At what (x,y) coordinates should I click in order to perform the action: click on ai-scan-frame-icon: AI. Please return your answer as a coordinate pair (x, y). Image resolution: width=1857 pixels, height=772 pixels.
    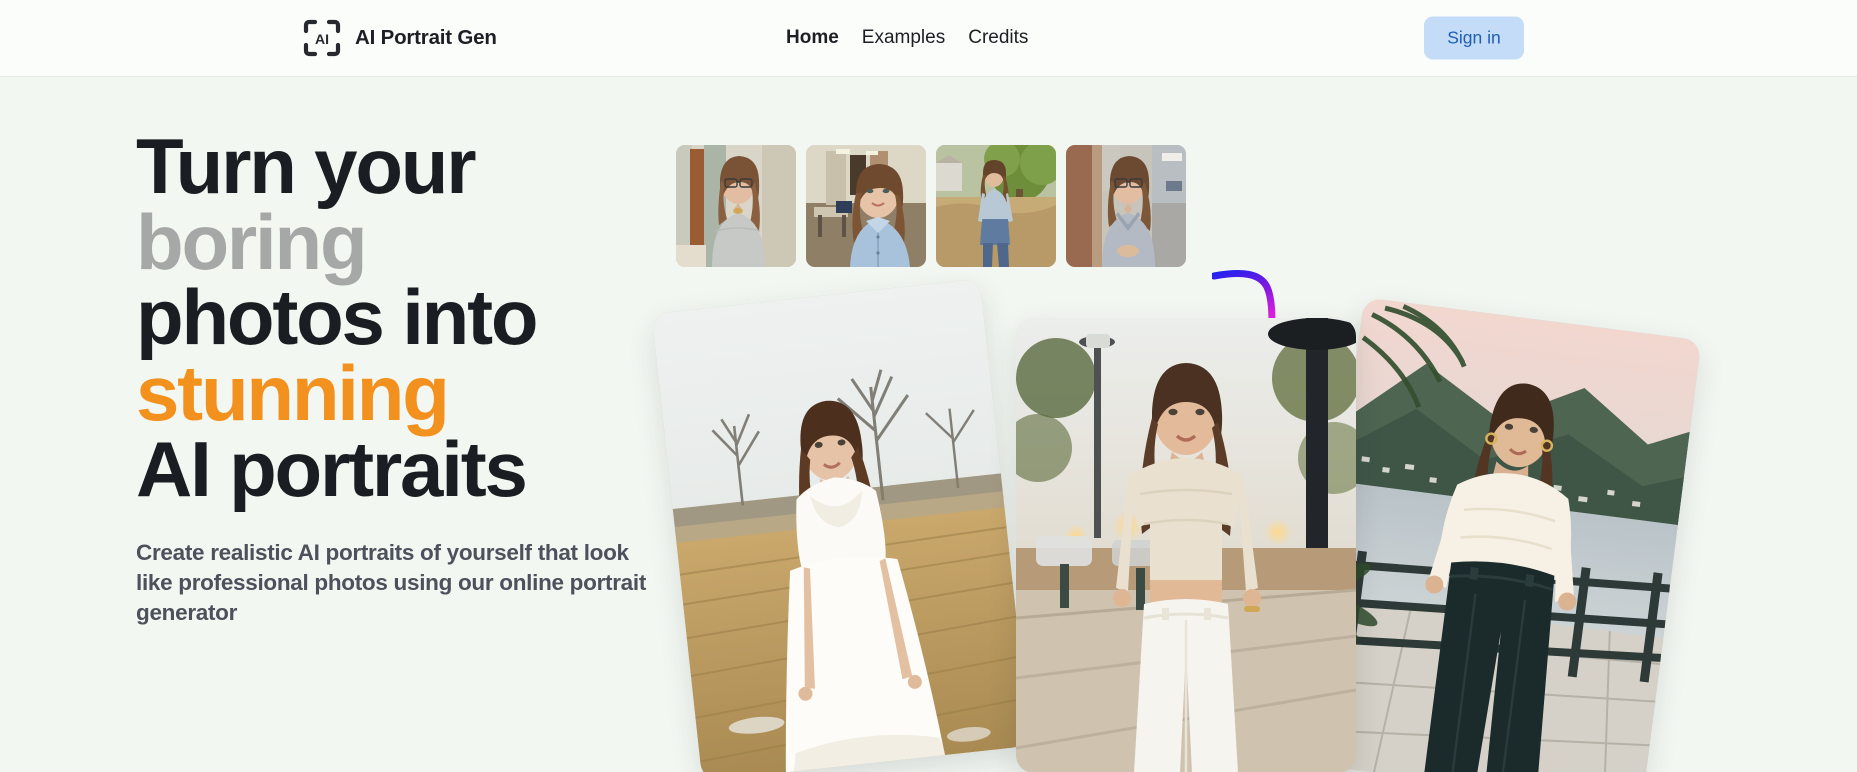
    Looking at the image, I should click on (322, 38).